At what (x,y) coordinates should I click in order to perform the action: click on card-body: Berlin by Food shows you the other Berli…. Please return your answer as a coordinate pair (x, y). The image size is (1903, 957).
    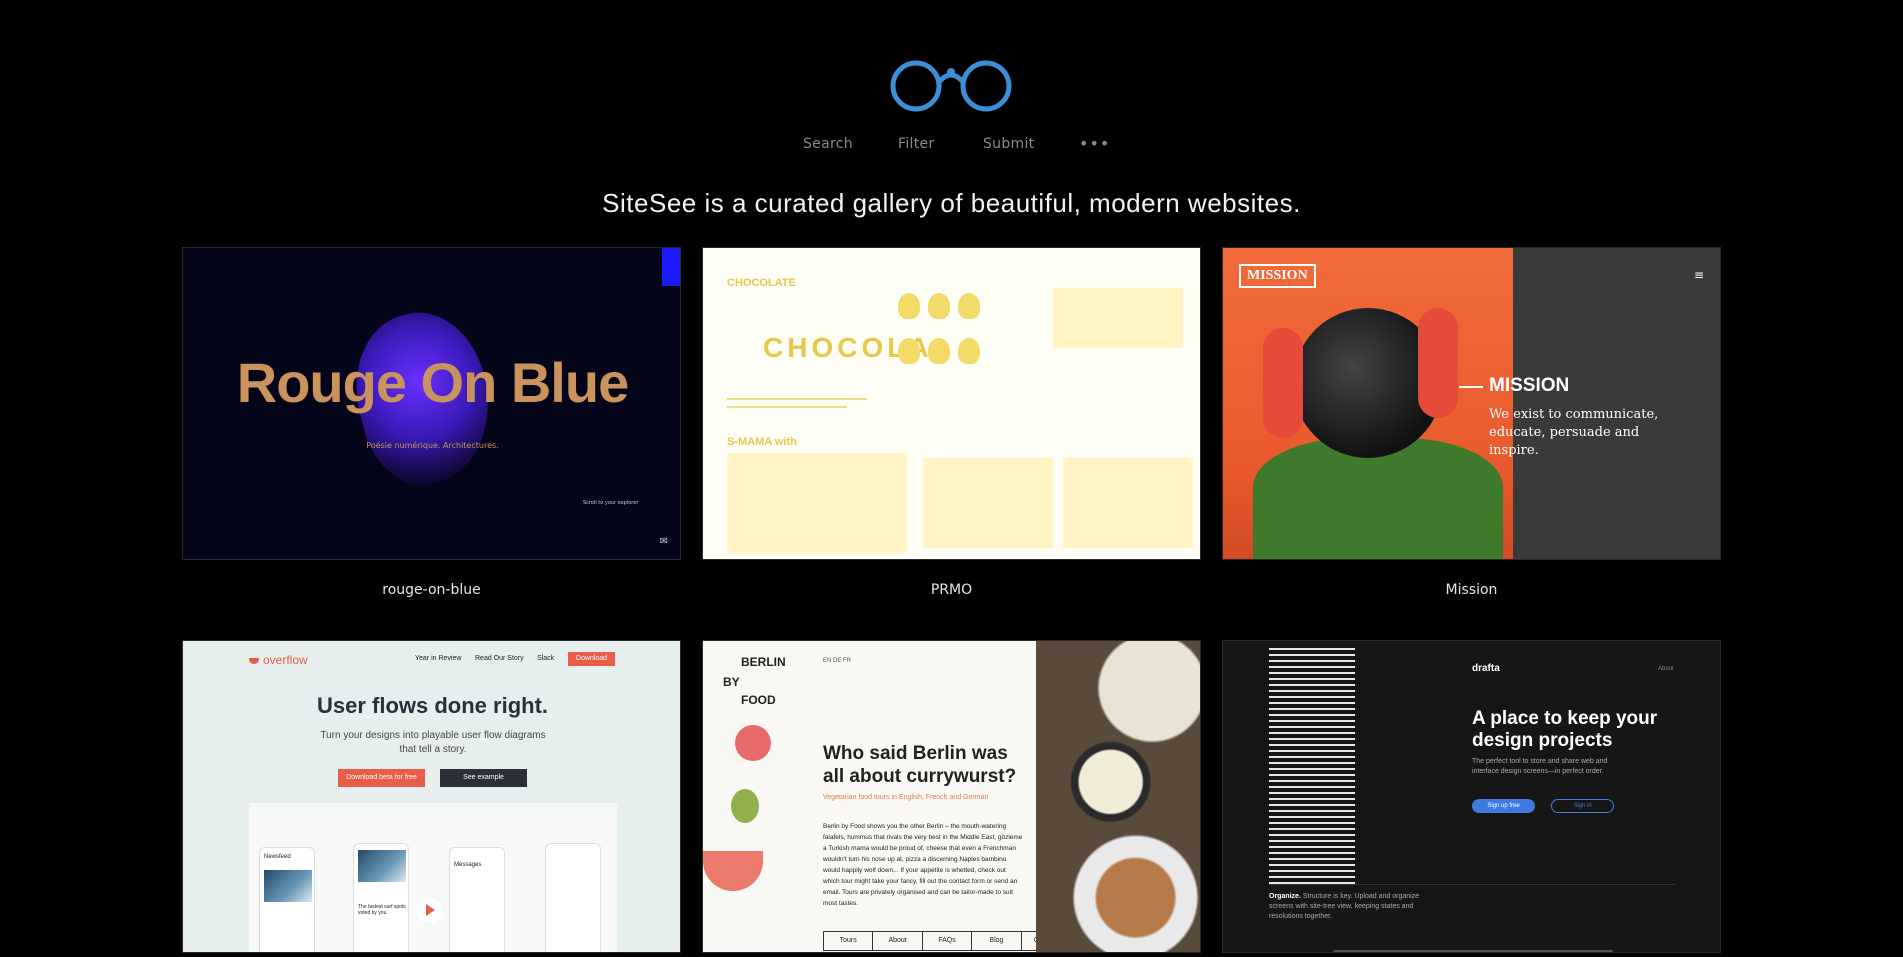
    Looking at the image, I should click on (923, 865).